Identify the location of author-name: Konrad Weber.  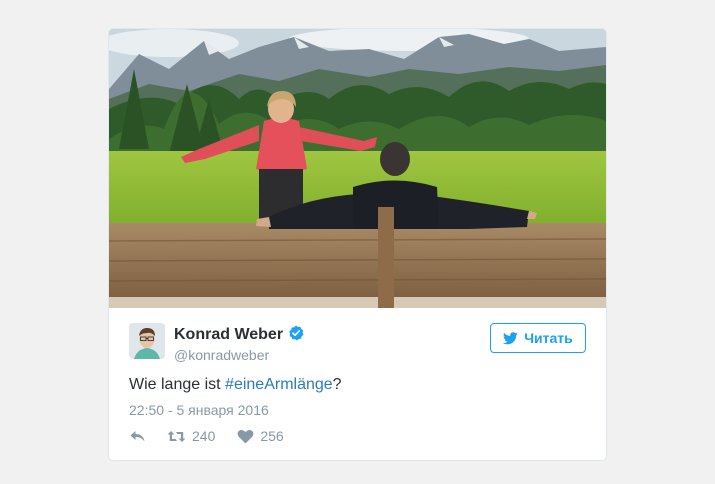
(228, 335).